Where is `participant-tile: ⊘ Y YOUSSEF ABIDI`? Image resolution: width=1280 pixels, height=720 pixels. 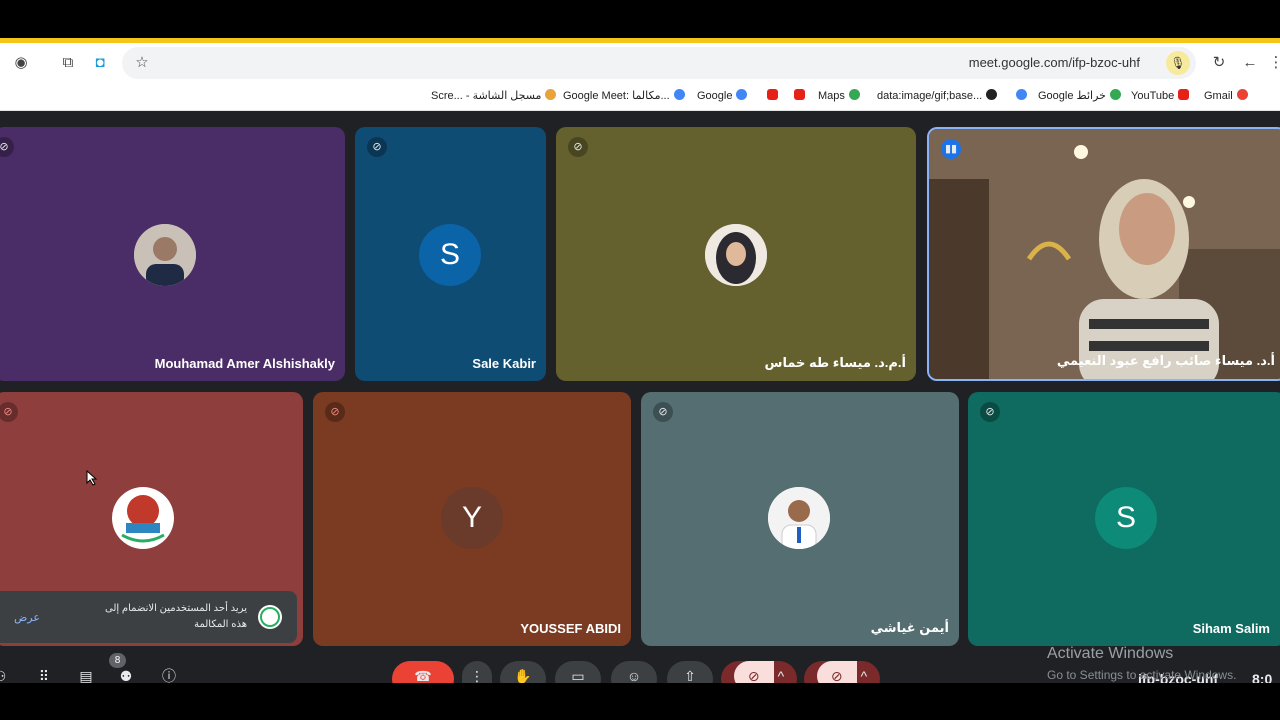
participant-tile: ⊘ Y YOUSSEF ABIDI is located at coordinates (472, 519).